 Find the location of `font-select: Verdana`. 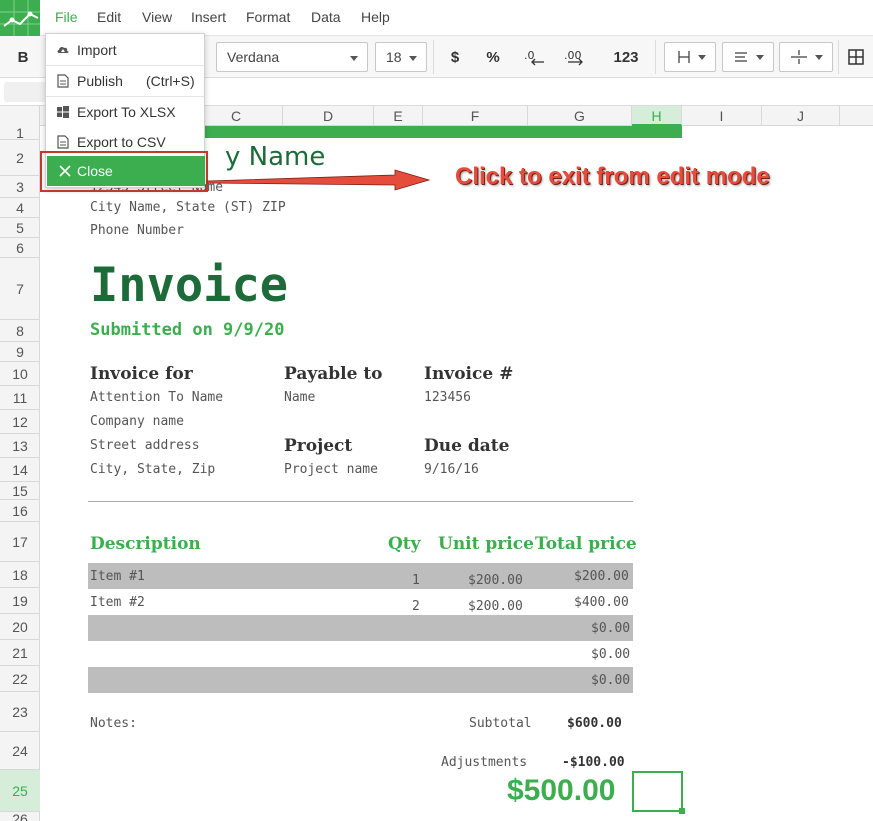

font-select: Verdana is located at coordinates (292, 57).